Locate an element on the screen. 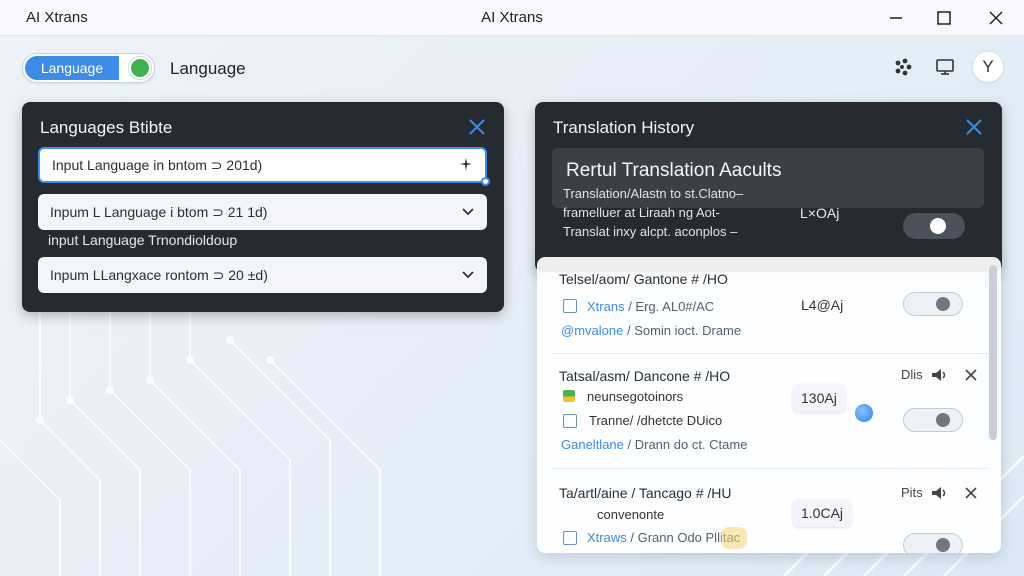 The width and height of the screenshot is (1024, 576). history-toggle is located at coordinates (934, 226).